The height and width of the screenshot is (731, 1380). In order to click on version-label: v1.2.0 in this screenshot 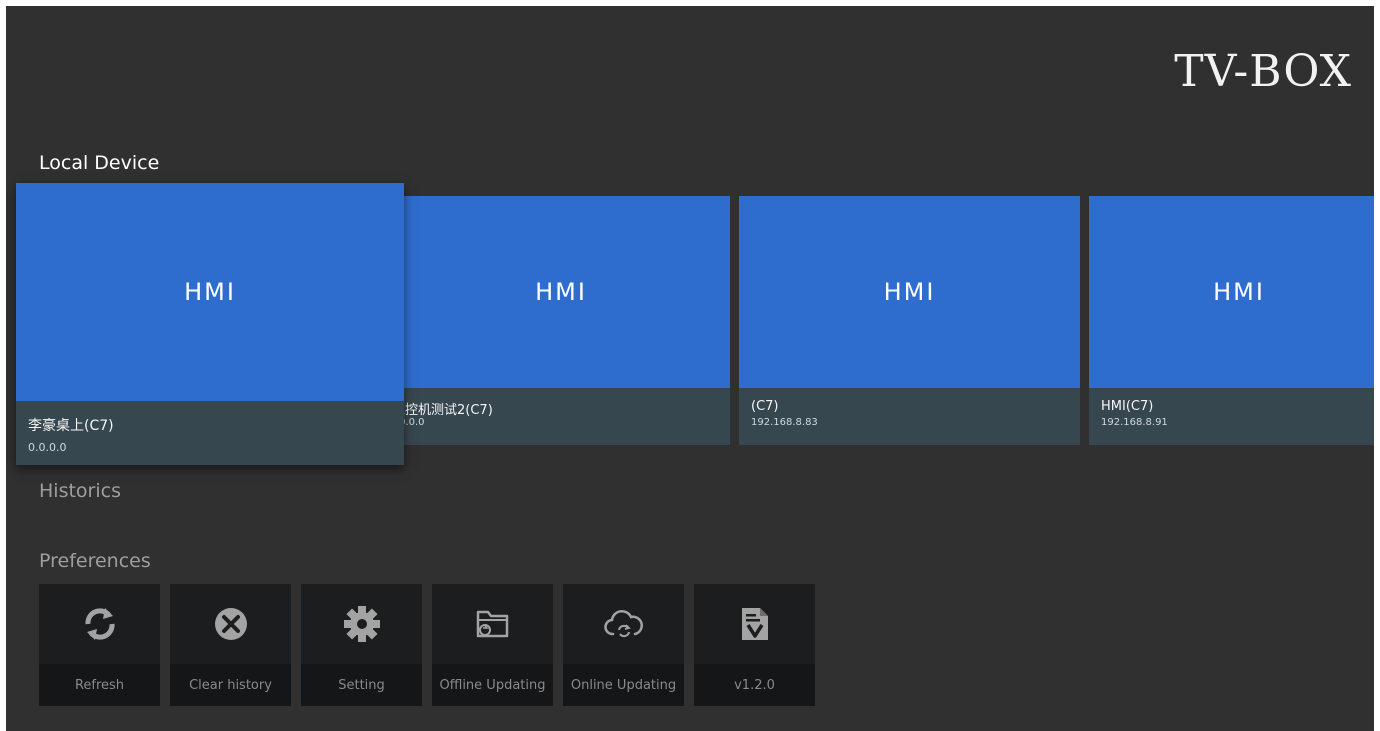, I will do `click(754, 685)`.